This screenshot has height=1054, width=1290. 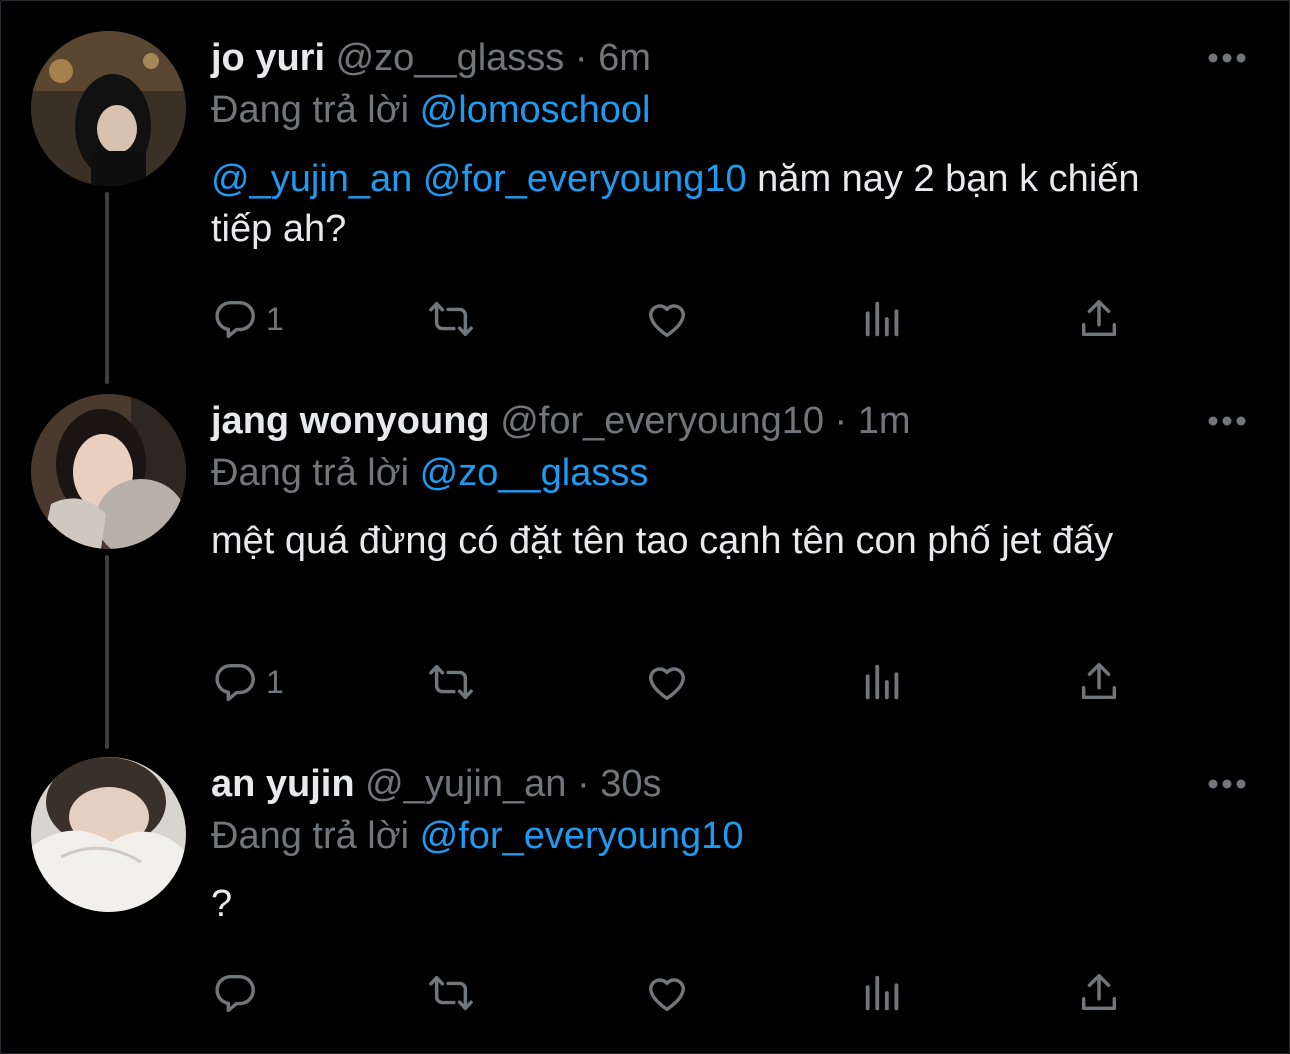 I want to click on tweet-header: jo yuri @zo__glasss · 6m, so click(x=431, y=58).